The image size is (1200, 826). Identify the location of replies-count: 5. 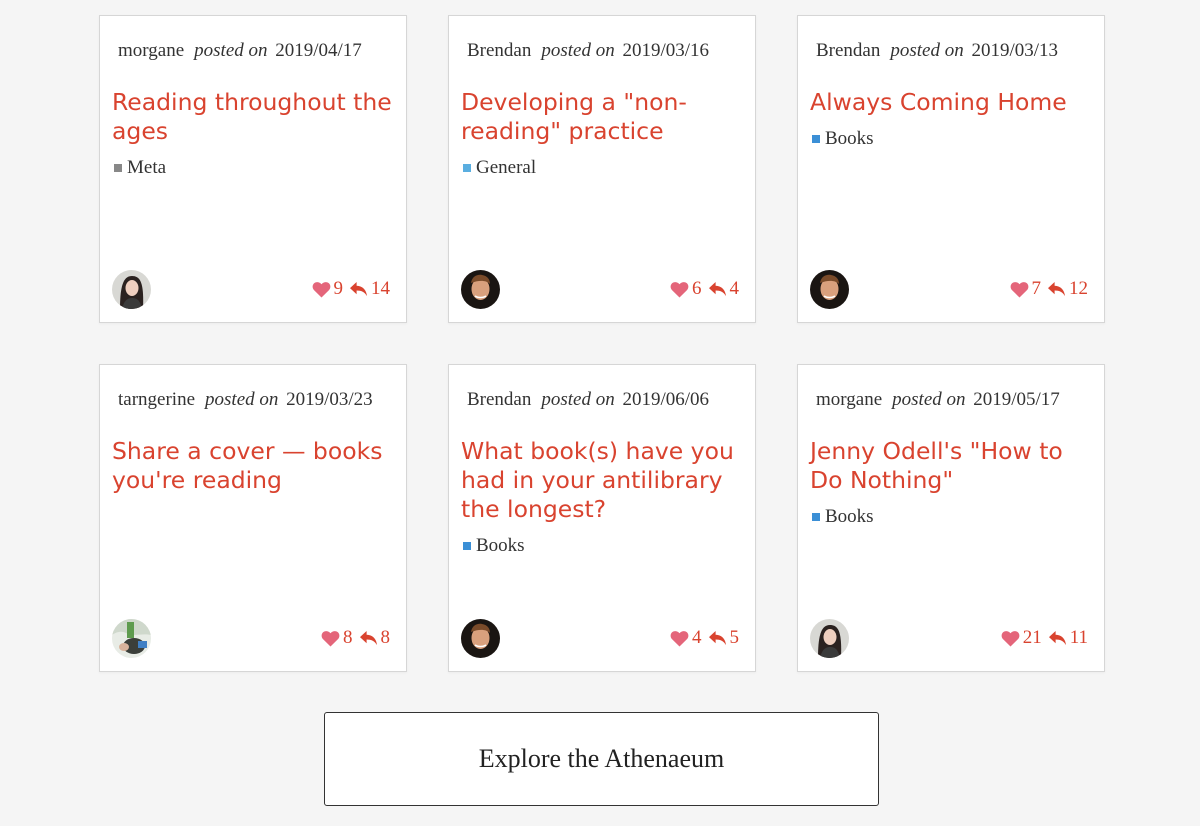
(734, 637).